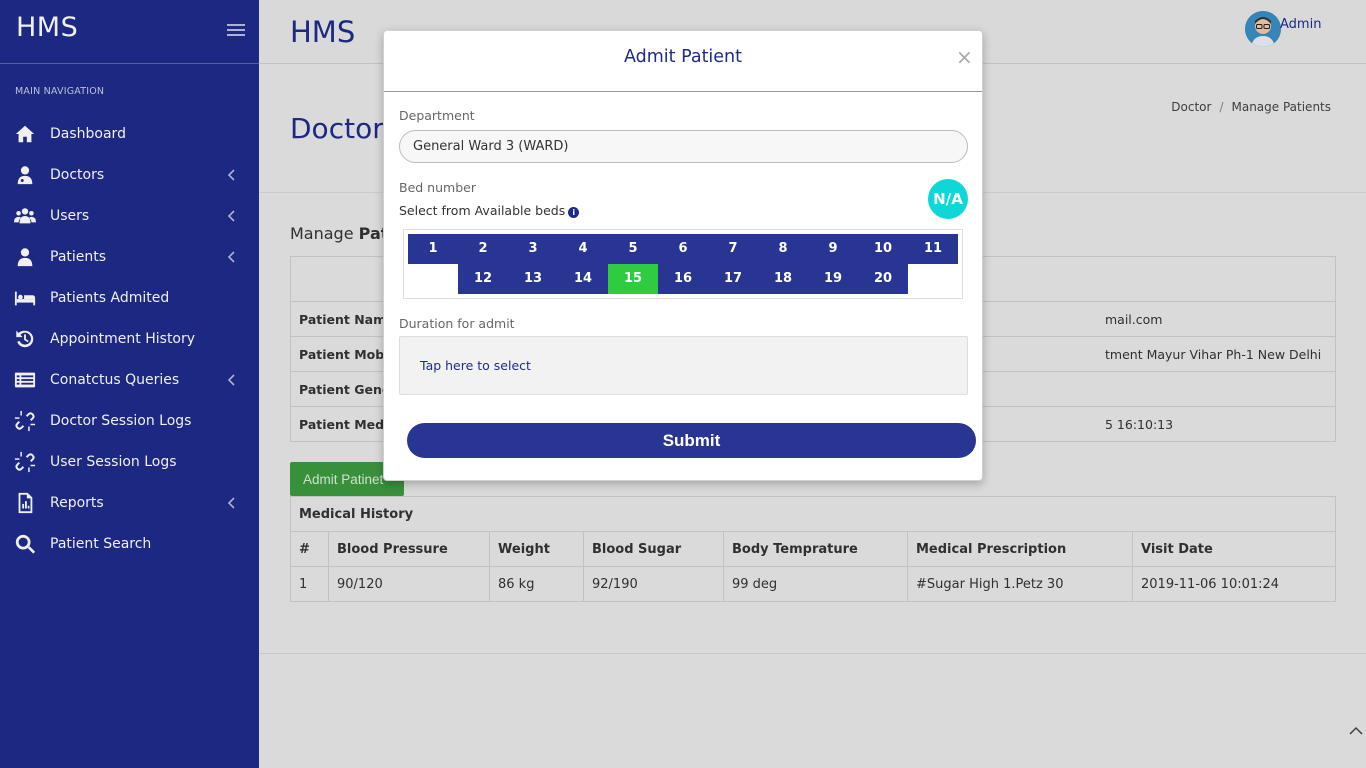 This screenshot has height=768, width=1366. What do you see at coordinates (683, 146) in the screenshot?
I see `department-select: General Ward 3 (WARD)` at bounding box center [683, 146].